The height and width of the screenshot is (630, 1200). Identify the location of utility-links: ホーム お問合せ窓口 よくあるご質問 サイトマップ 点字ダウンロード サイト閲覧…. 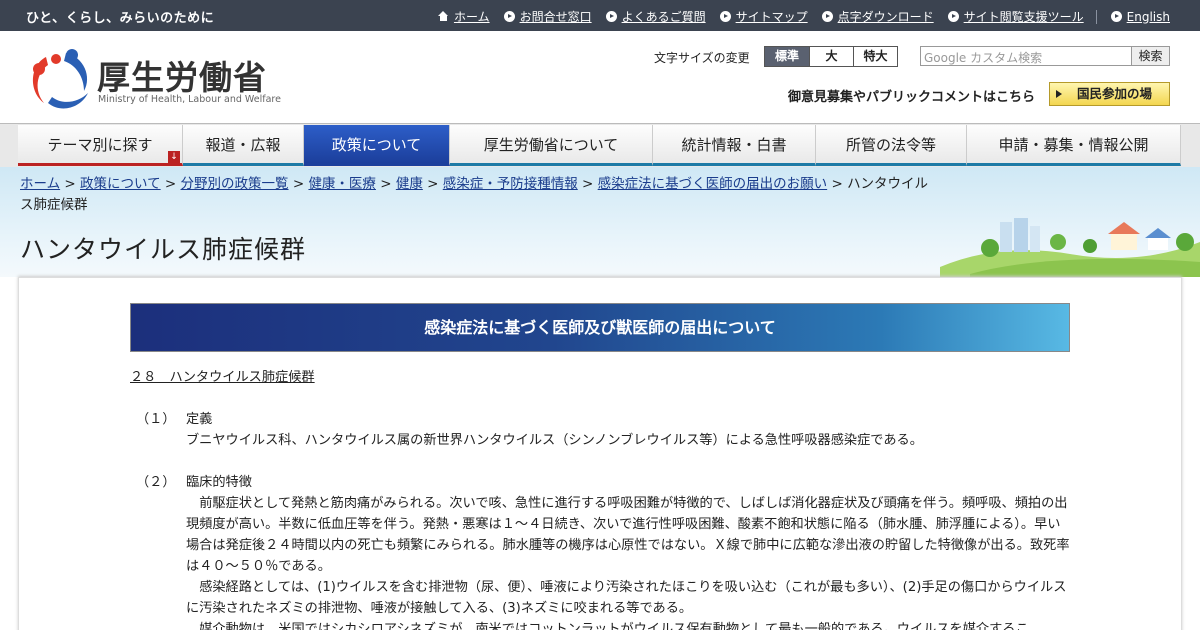
(797, 16).